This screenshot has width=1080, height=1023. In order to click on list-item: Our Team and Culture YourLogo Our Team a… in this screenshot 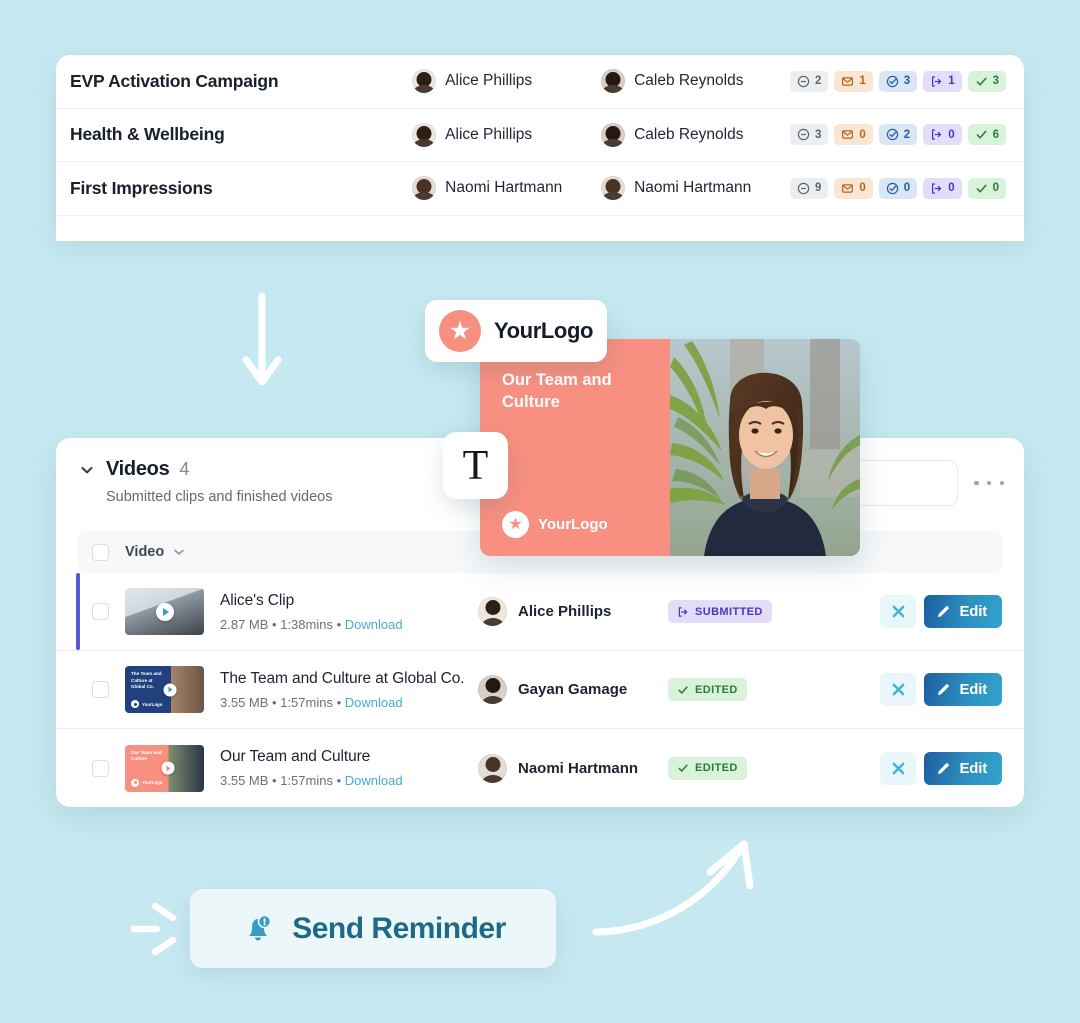, I will do `click(540, 768)`.